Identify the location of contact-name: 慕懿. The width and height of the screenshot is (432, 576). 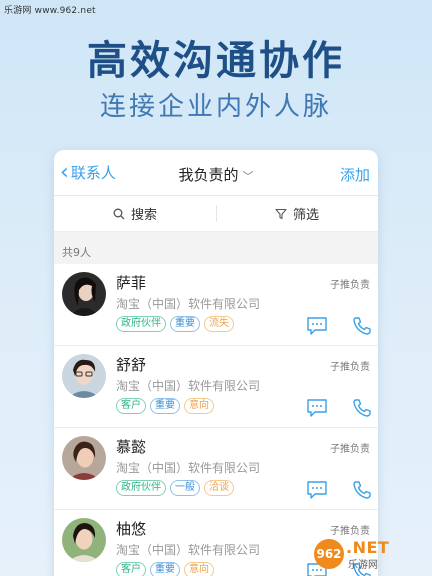
(131, 447).